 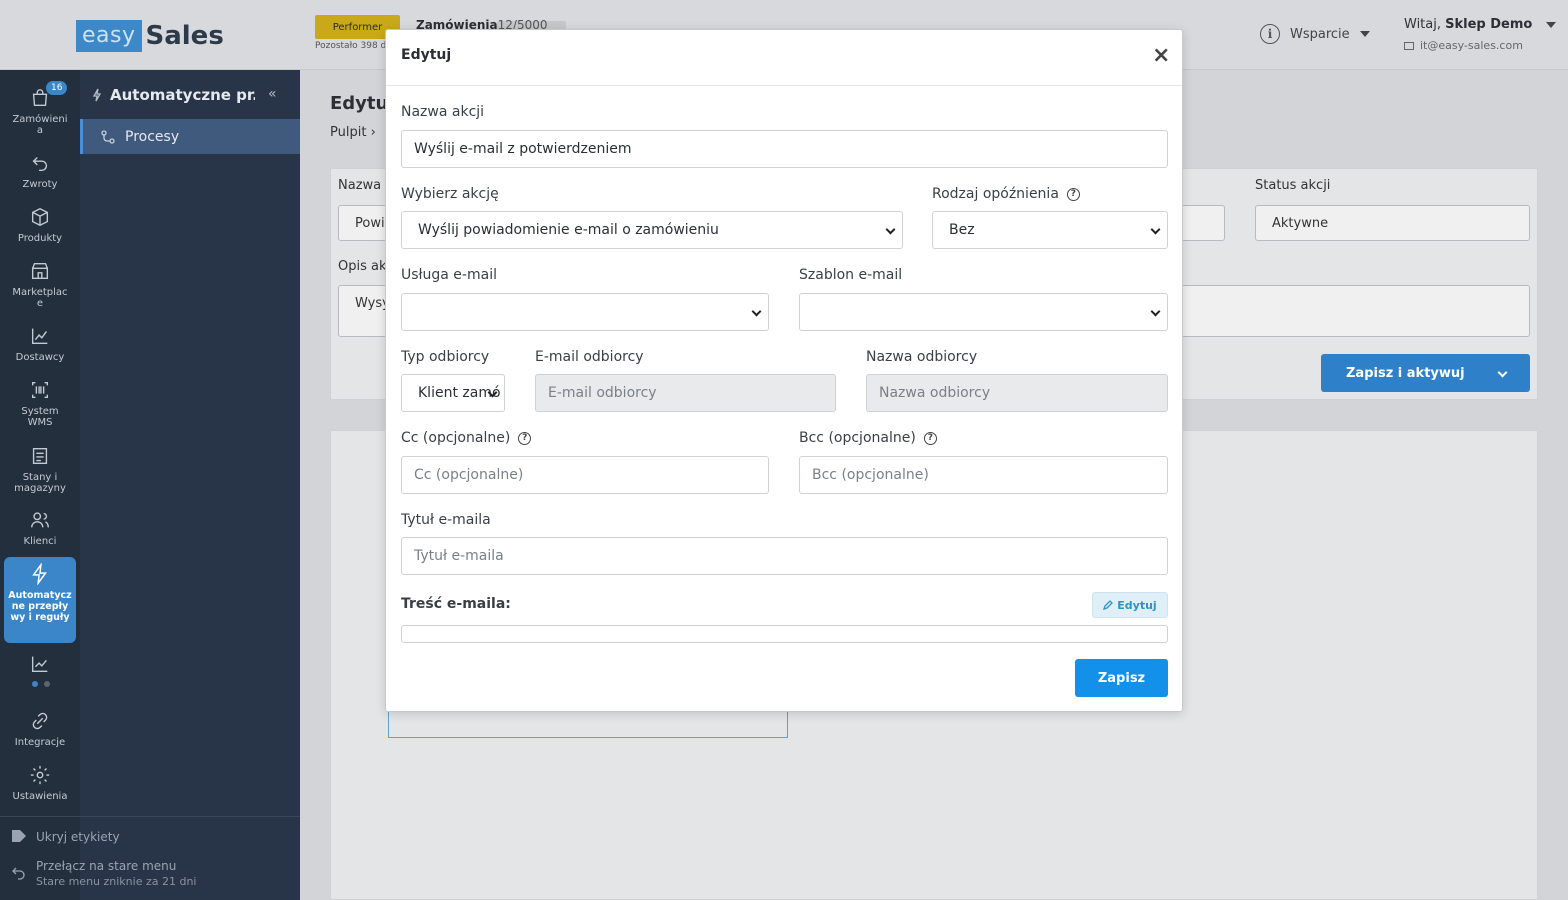 What do you see at coordinates (983, 312) in the screenshot?
I see `email-template-select` at bounding box center [983, 312].